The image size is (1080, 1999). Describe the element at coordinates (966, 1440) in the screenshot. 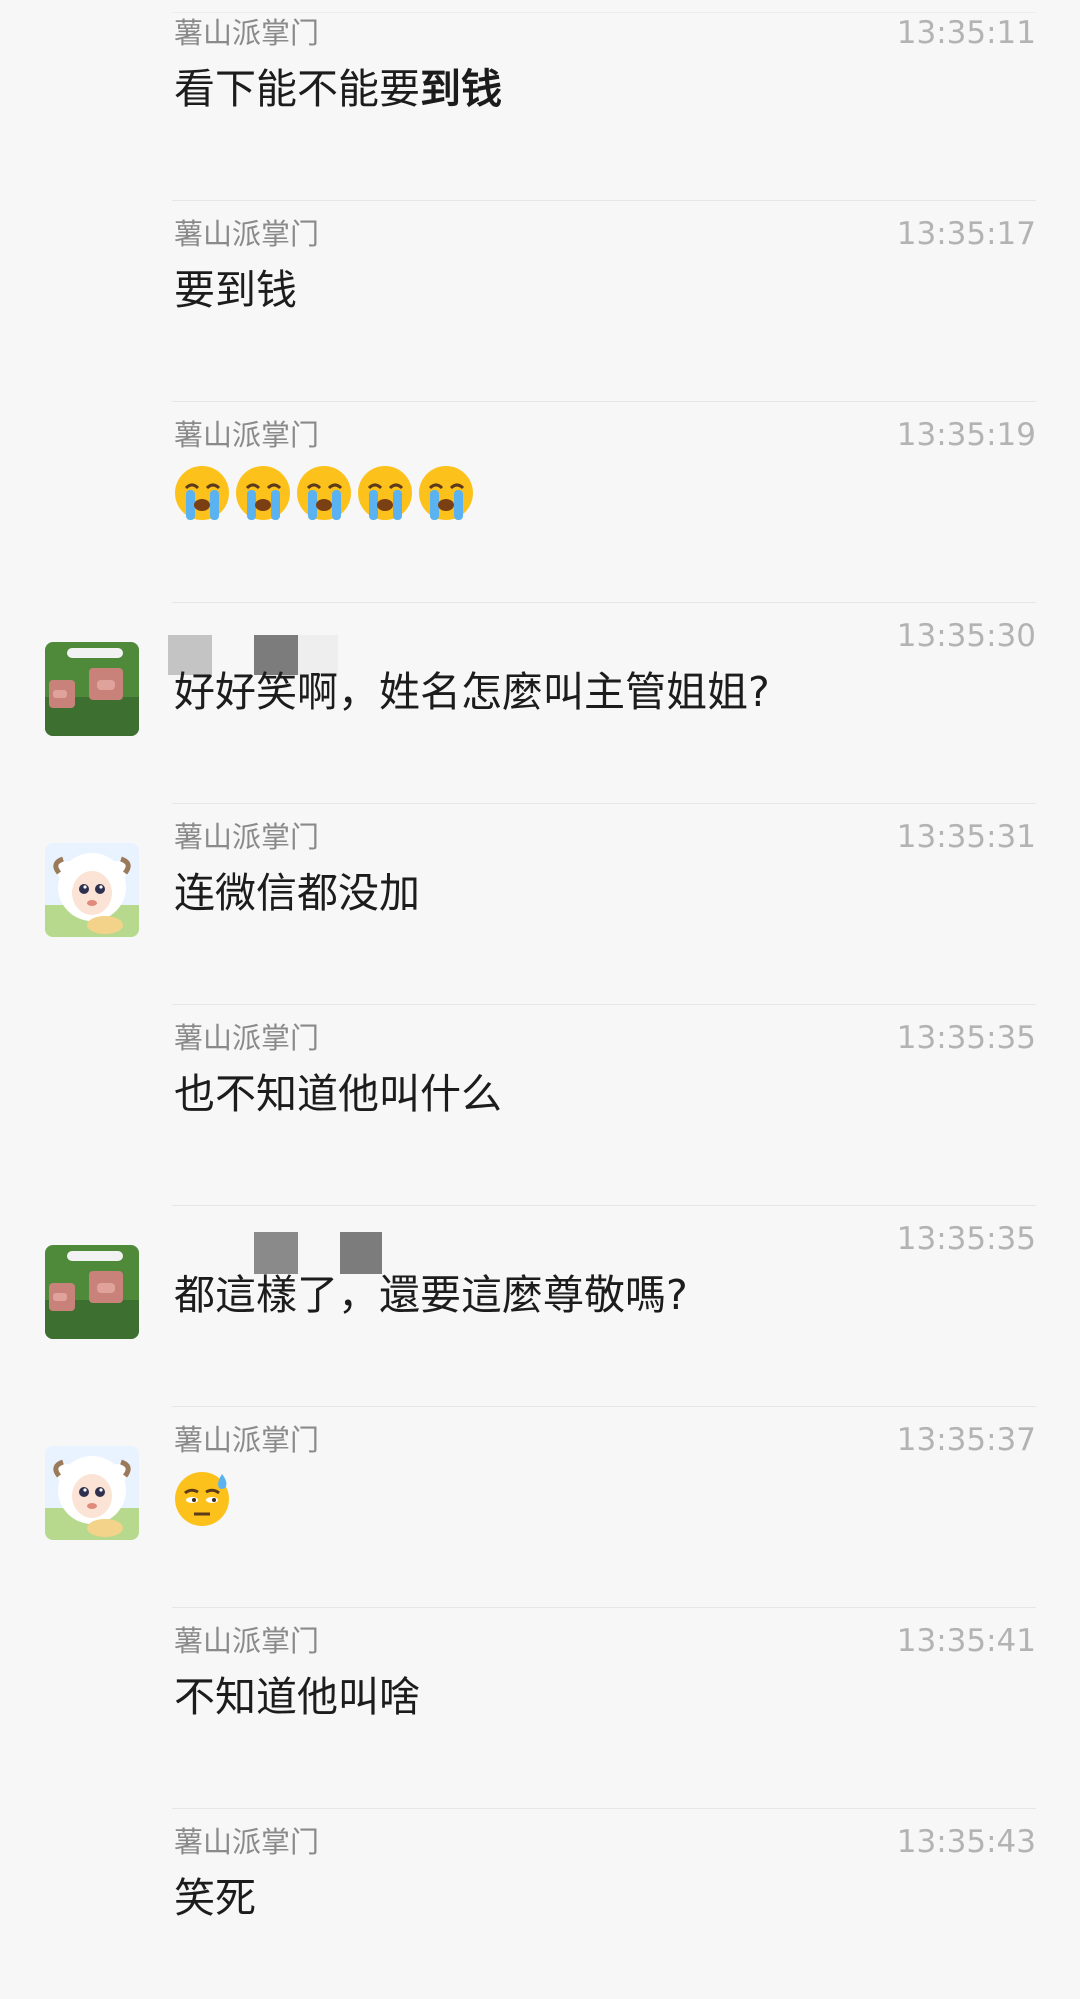

I see `message-time: 13:35:37` at that location.